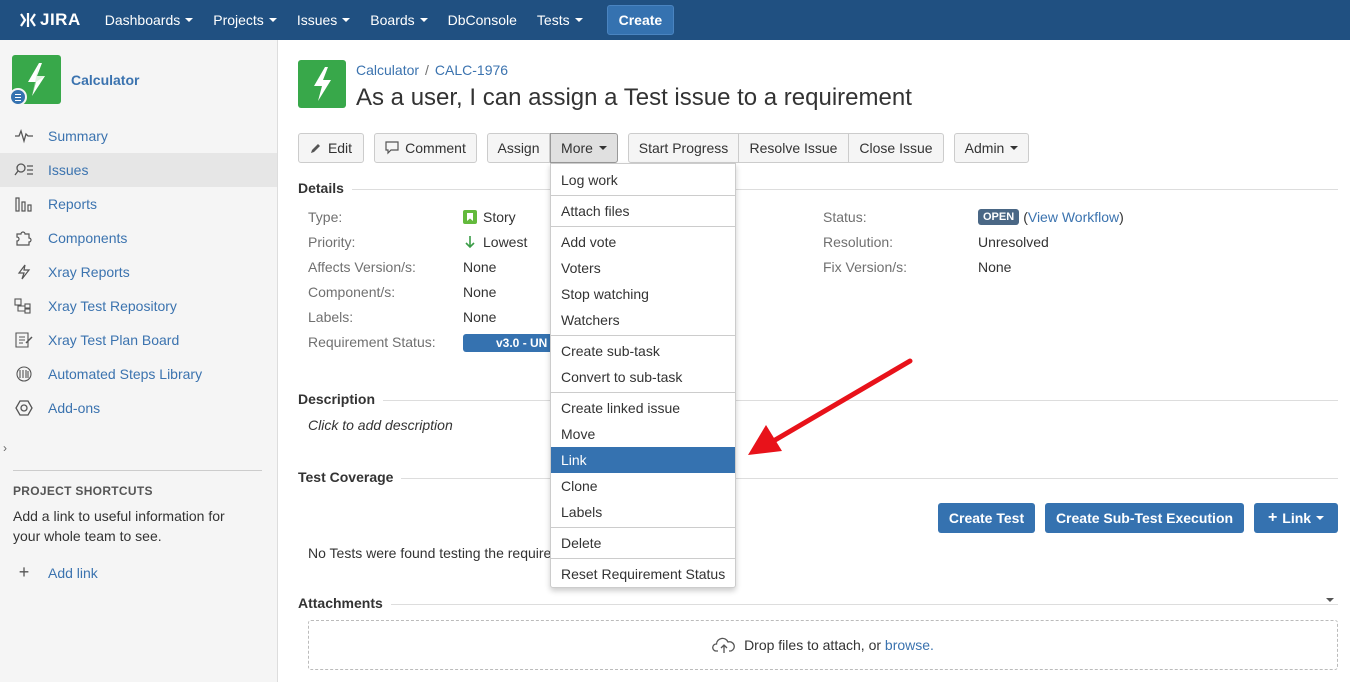  Describe the element at coordinates (818, 604) in the screenshot. I see `attachments-divider` at that location.